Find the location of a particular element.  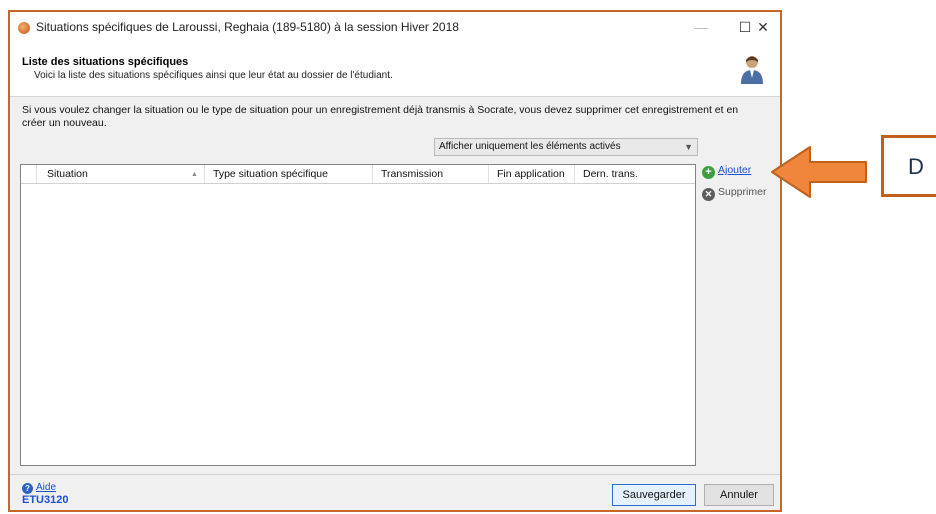

chevron-down-icon: ▼ is located at coordinates (688, 147).